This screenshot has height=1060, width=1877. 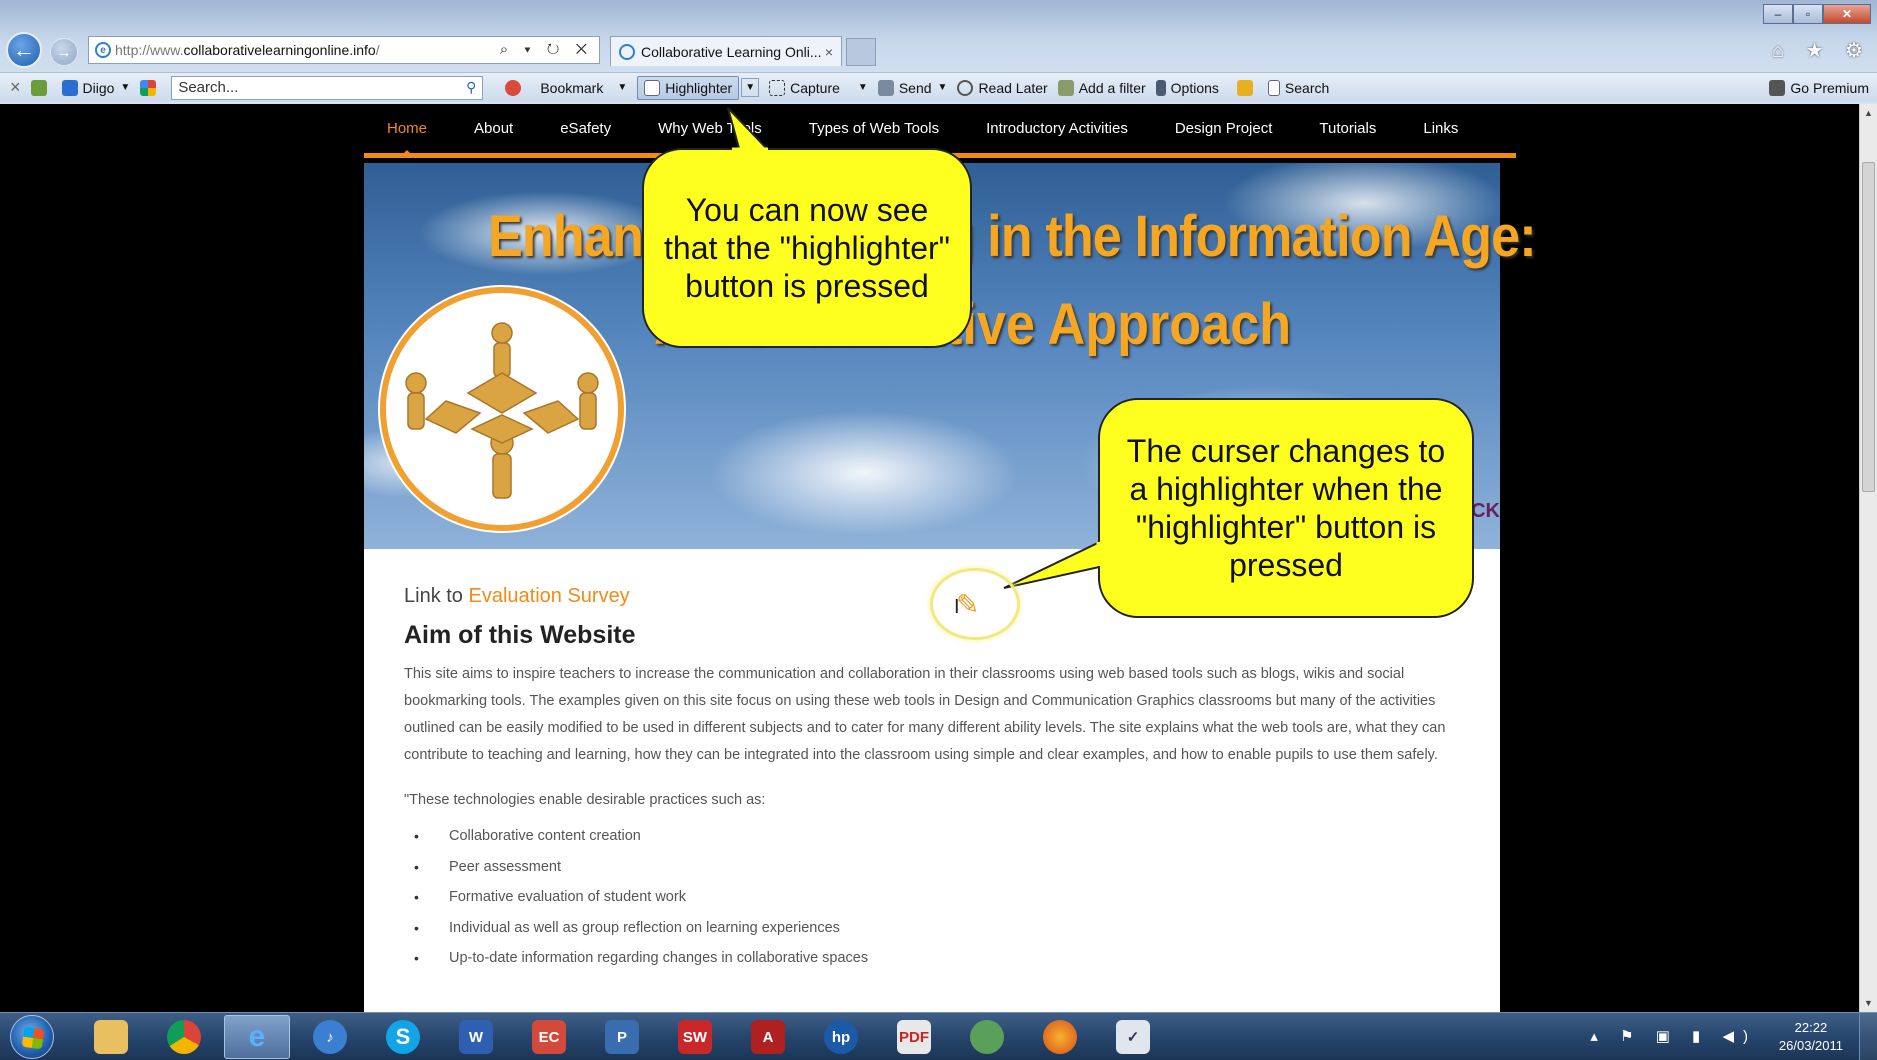 What do you see at coordinates (476, 1037) in the screenshot?
I see `word-taskbar-icon: W` at bounding box center [476, 1037].